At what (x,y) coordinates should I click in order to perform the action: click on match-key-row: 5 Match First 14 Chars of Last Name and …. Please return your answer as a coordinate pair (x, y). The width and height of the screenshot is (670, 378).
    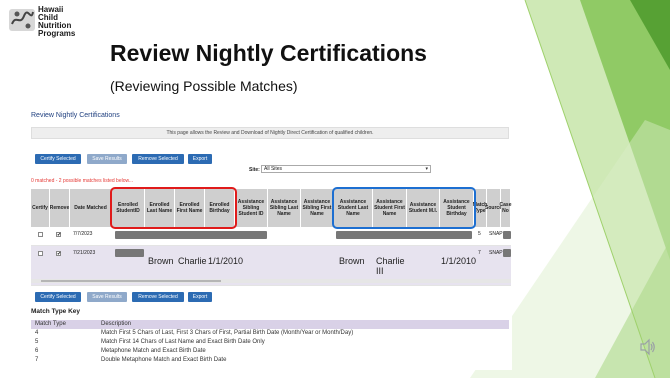
    Looking at the image, I should click on (270, 342).